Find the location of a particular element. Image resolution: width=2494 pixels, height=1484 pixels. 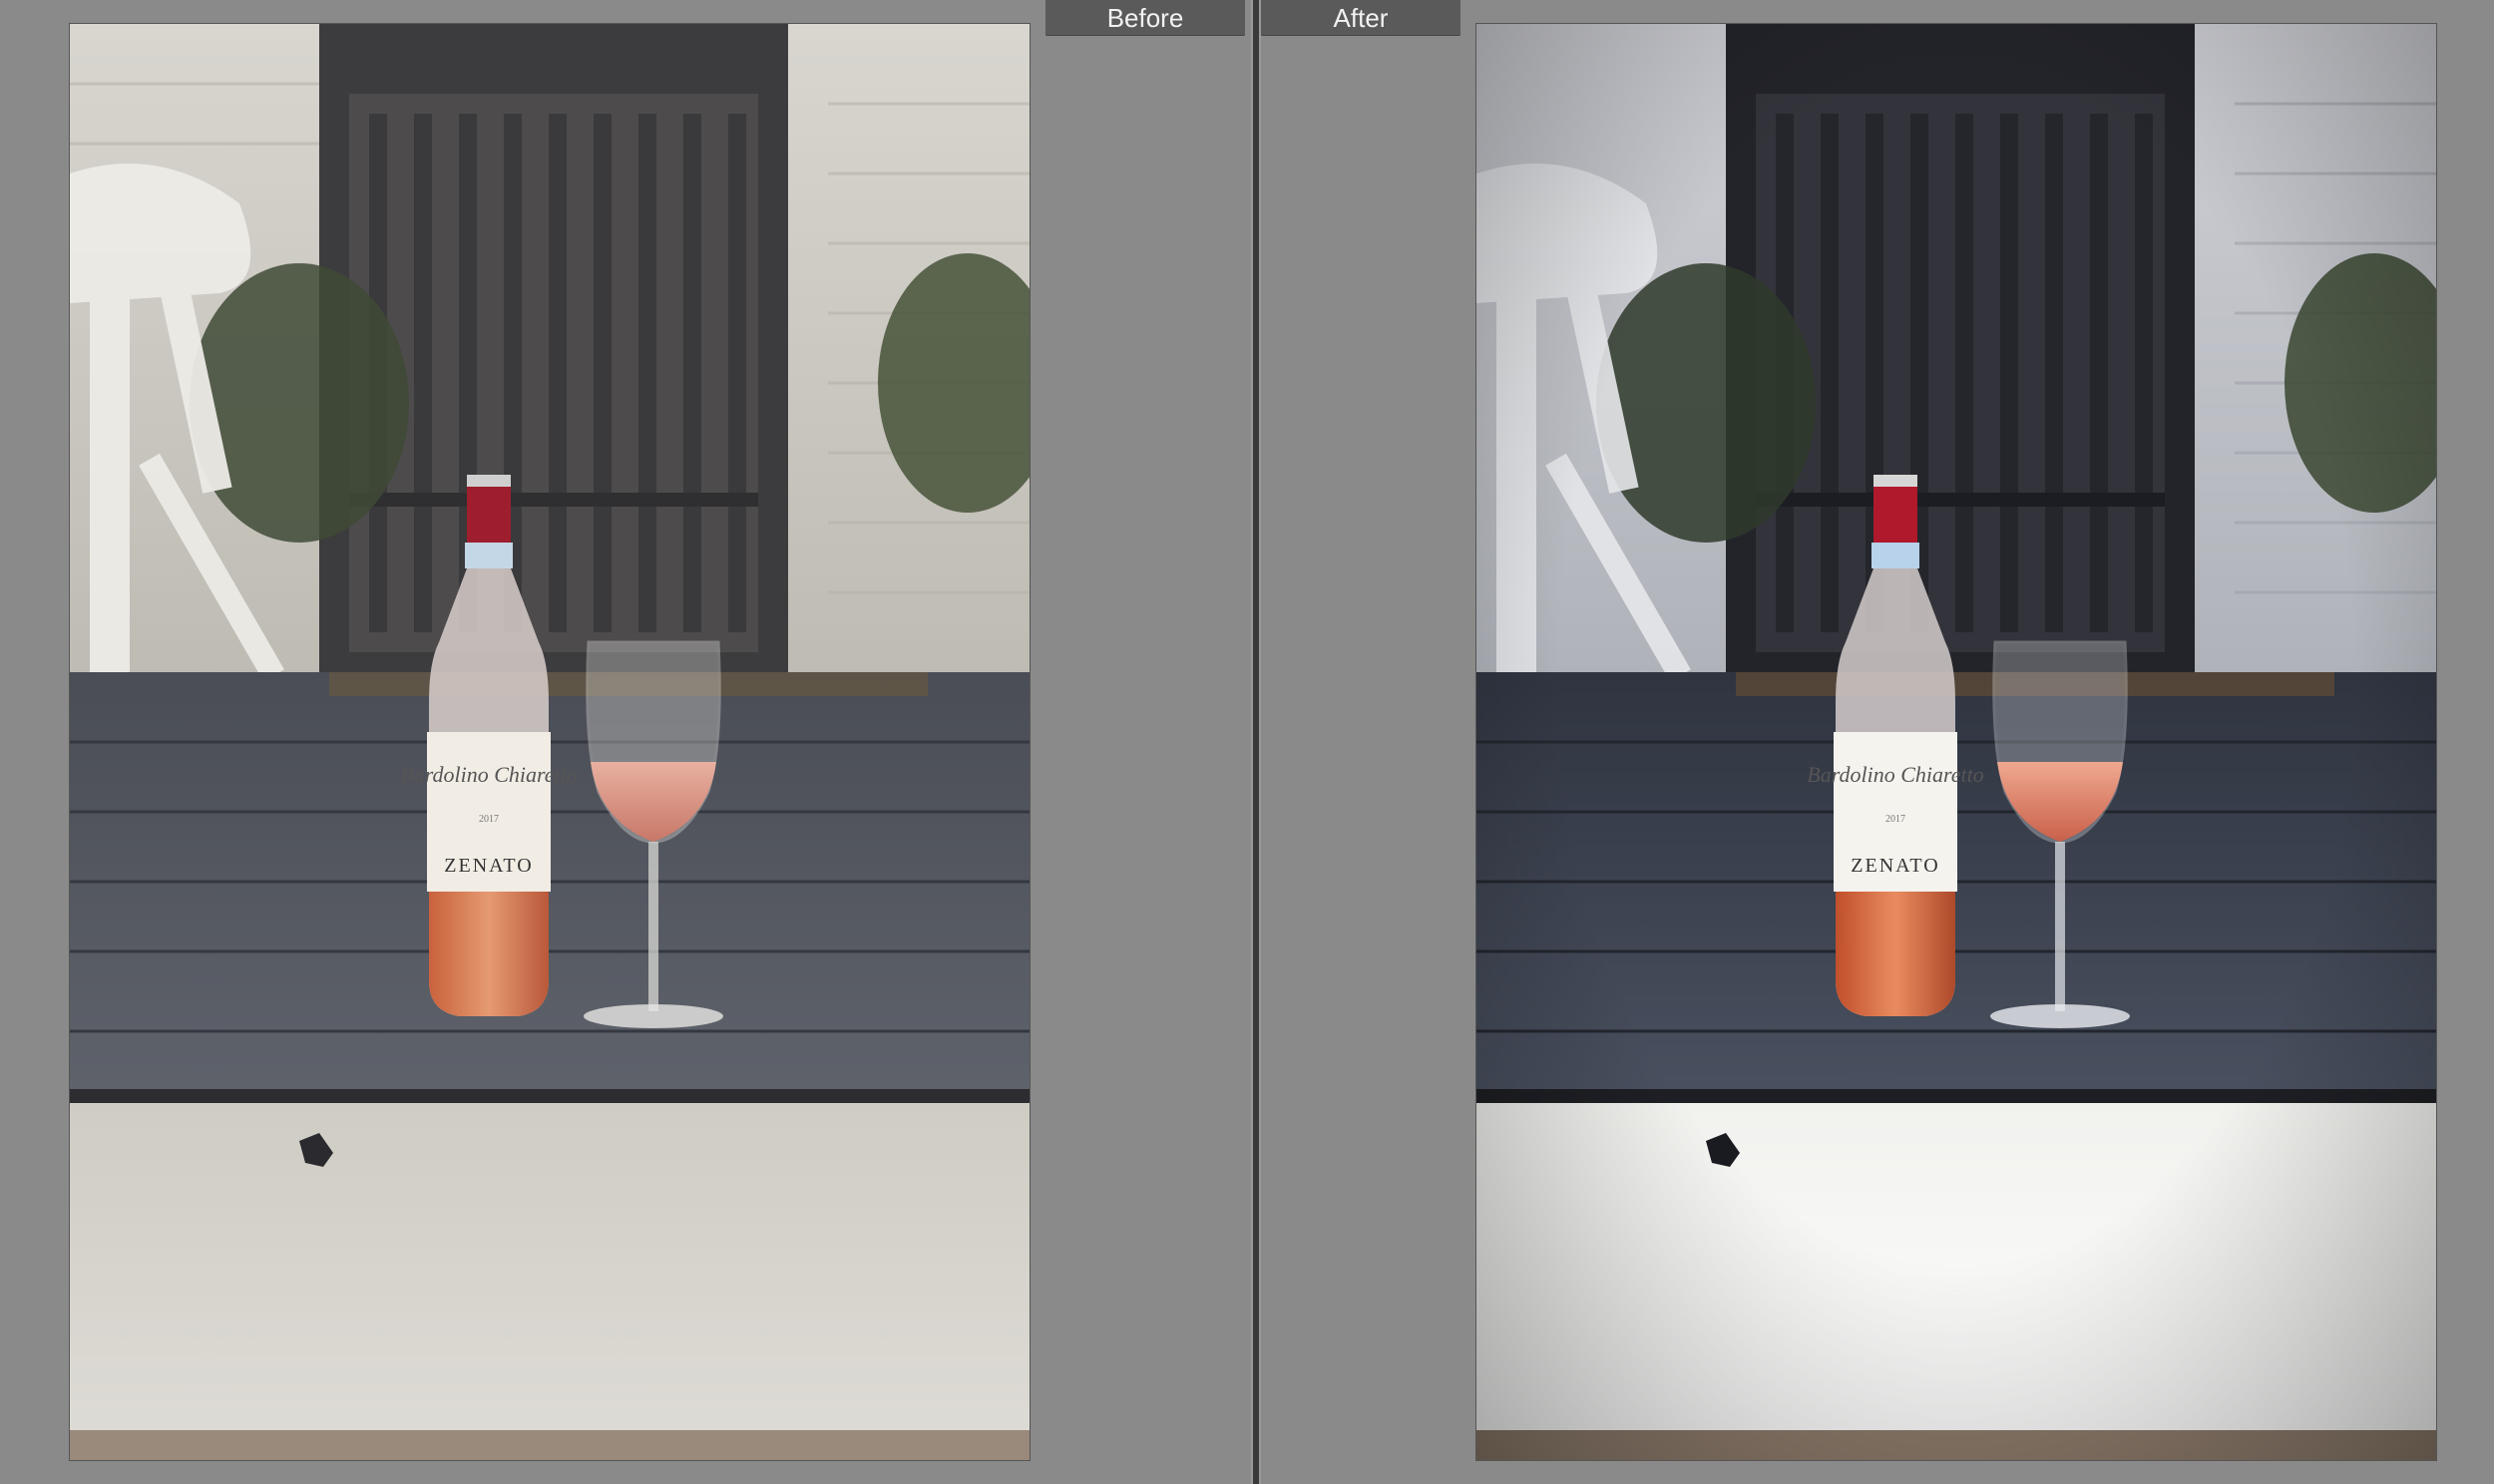

svg-text: 2017 is located at coordinates (489, 819).